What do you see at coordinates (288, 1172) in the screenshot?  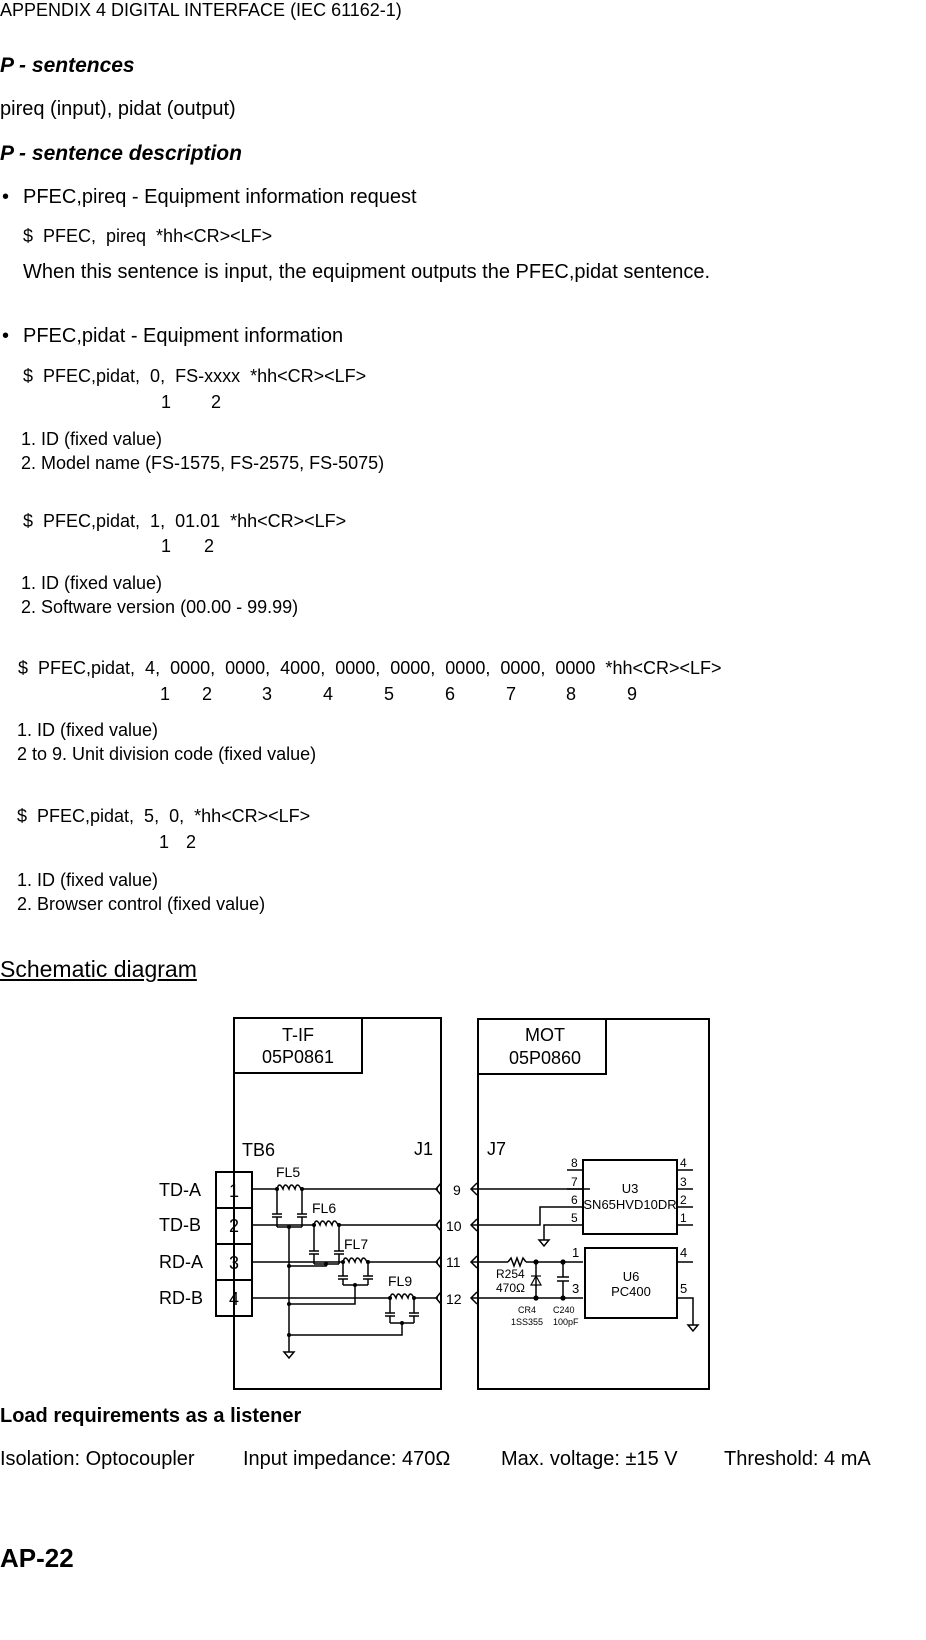 I see `filter-label: FL5` at bounding box center [288, 1172].